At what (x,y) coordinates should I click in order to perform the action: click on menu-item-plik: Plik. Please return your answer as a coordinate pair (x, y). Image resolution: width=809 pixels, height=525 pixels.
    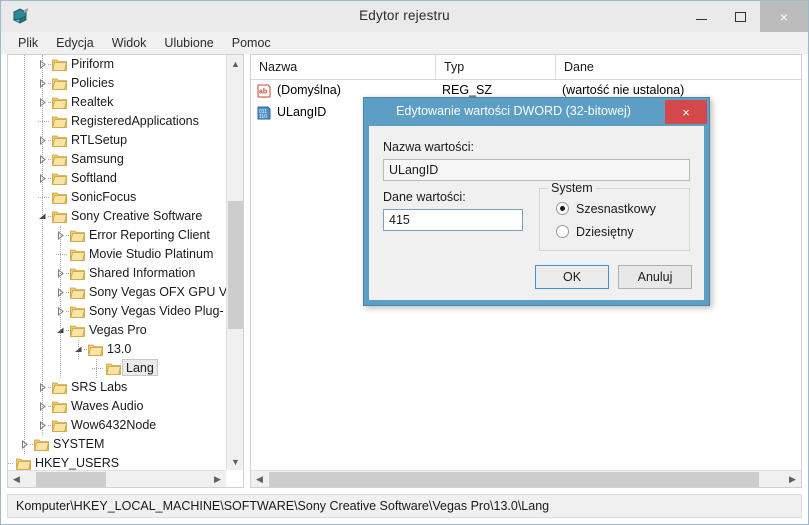
    Looking at the image, I should click on (28, 43).